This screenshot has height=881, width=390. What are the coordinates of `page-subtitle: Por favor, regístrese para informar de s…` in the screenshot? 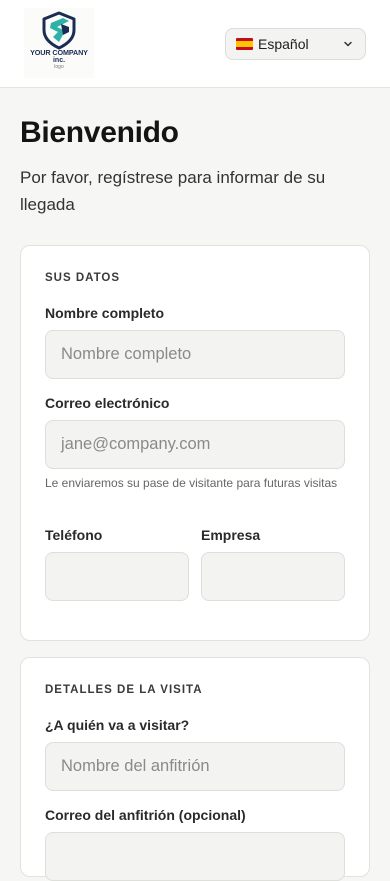 It's located at (173, 191).